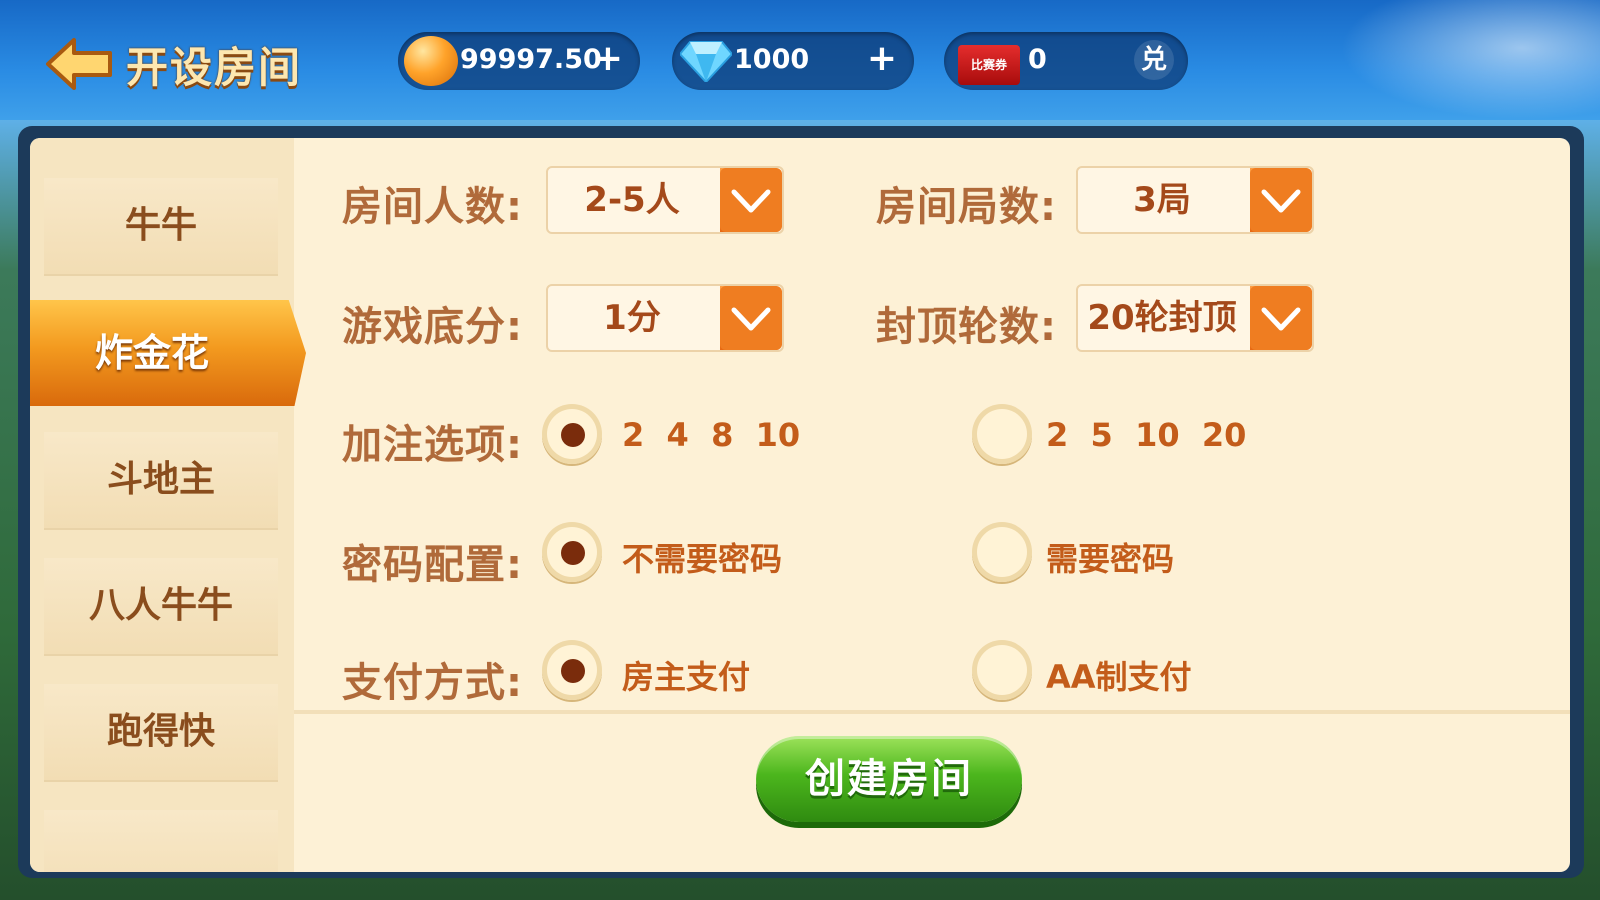 The height and width of the screenshot is (900, 1600). Describe the element at coordinates (1002, 552) in the screenshot. I see `need-password-radio` at that location.